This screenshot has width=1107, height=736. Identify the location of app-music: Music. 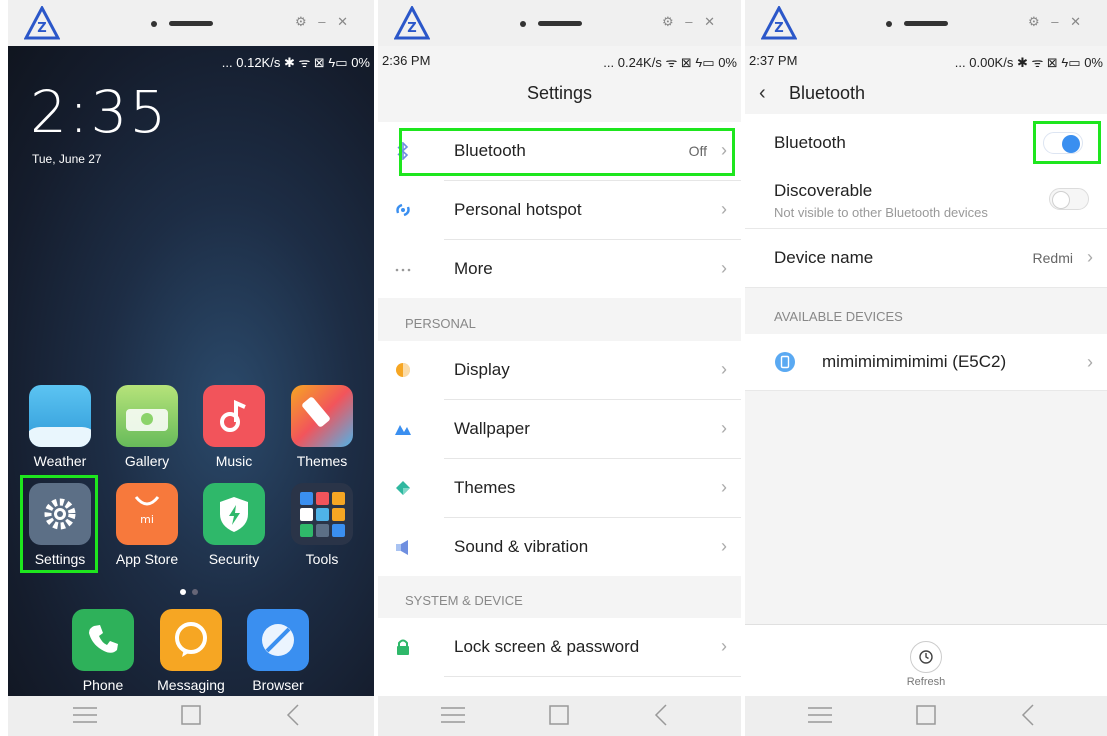
(234, 427).